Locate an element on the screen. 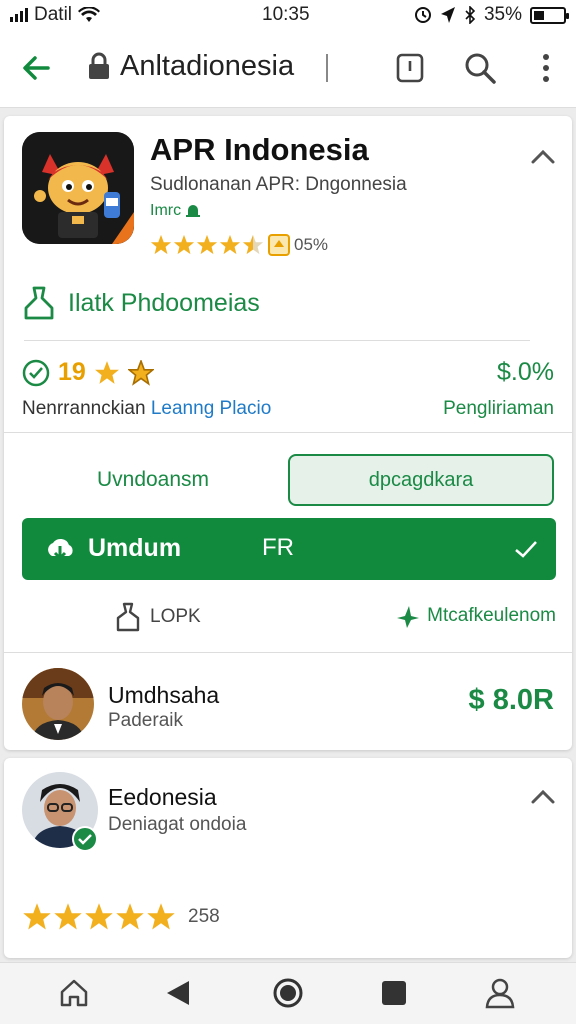  stats-label-text: Nenrrannckian is located at coordinates (84, 408).